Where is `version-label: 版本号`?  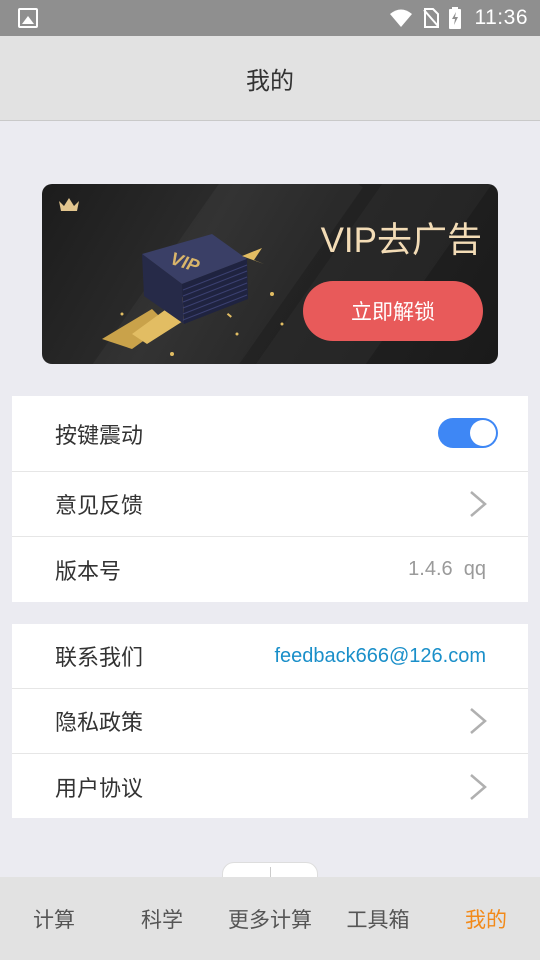 version-label: 版本号 is located at coordinates (88, 572).